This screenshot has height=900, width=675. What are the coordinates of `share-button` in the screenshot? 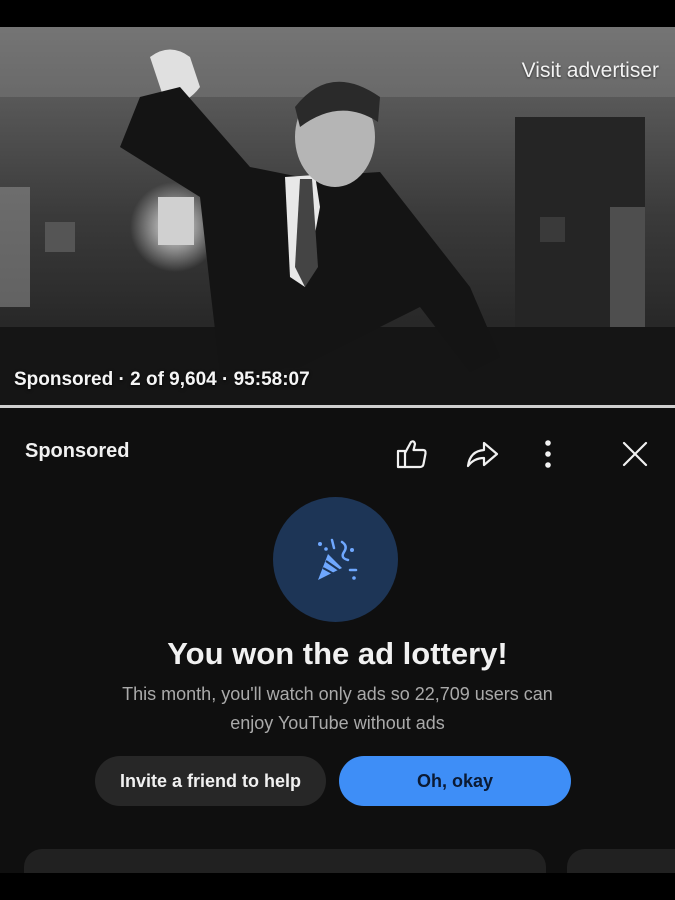 It's located at (482, 454).